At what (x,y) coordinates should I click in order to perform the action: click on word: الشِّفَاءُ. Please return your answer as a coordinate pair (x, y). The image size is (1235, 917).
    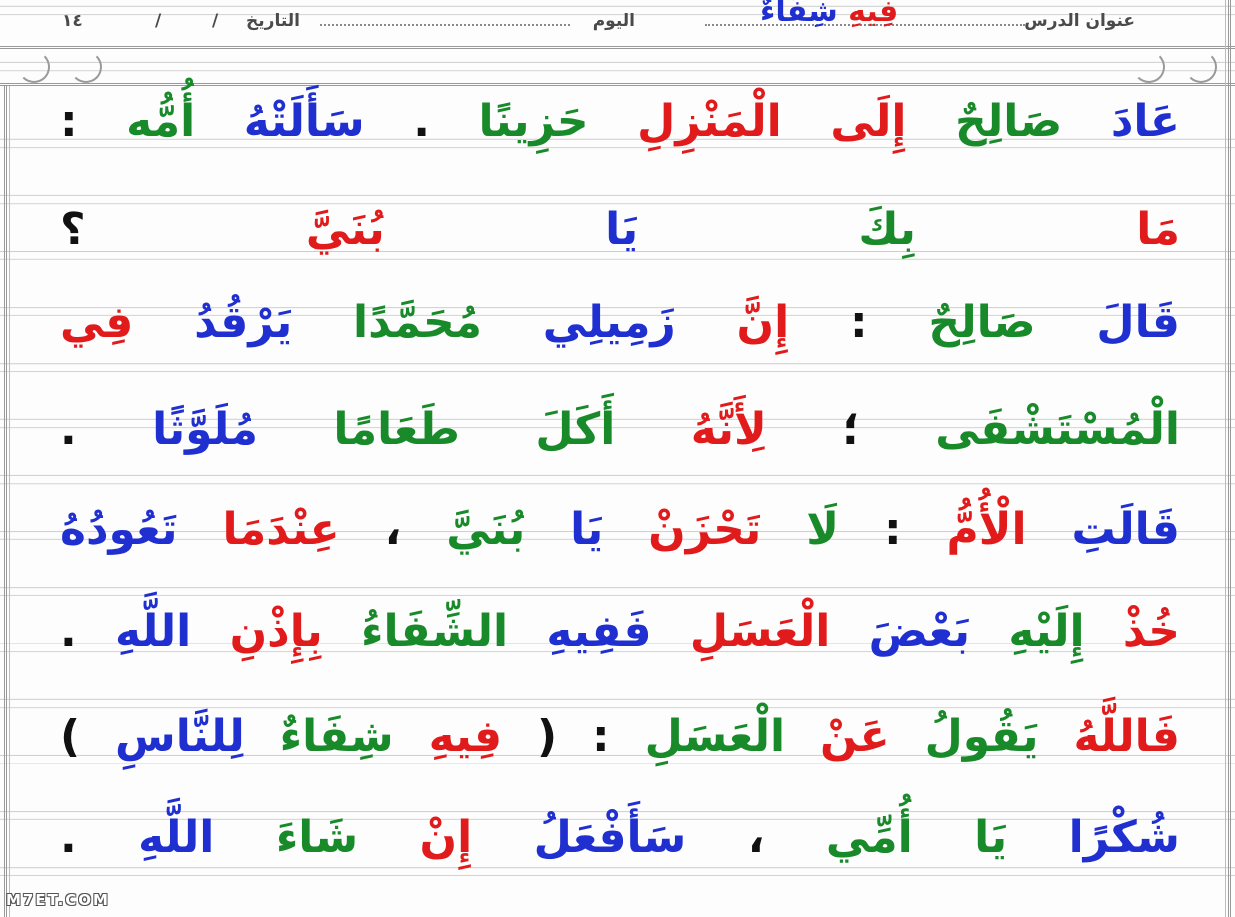
    Looking at the image, I should click on (435, 631).